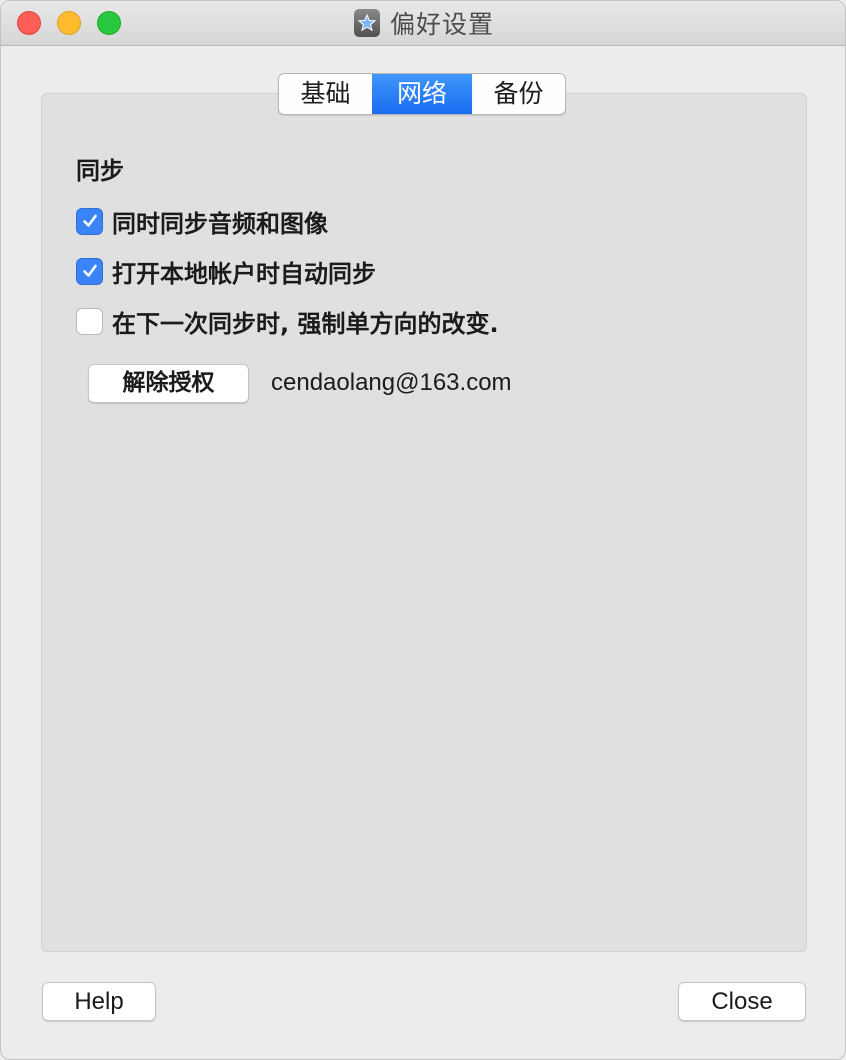 The height and width of the screenshot is (1060, 846). I want to click on preferences-tab-bar: 基础 网络 备份, so click(422, 94).